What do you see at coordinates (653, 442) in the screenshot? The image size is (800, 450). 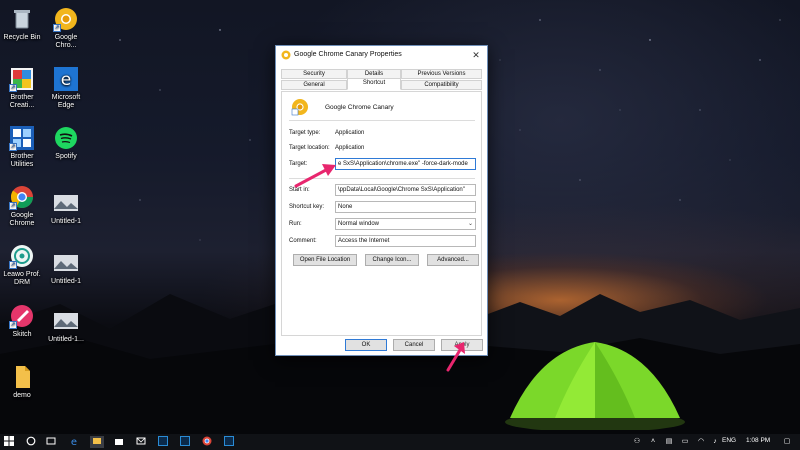 I see `chevron-up-icon: ˄` at bounding box center [653, 442].